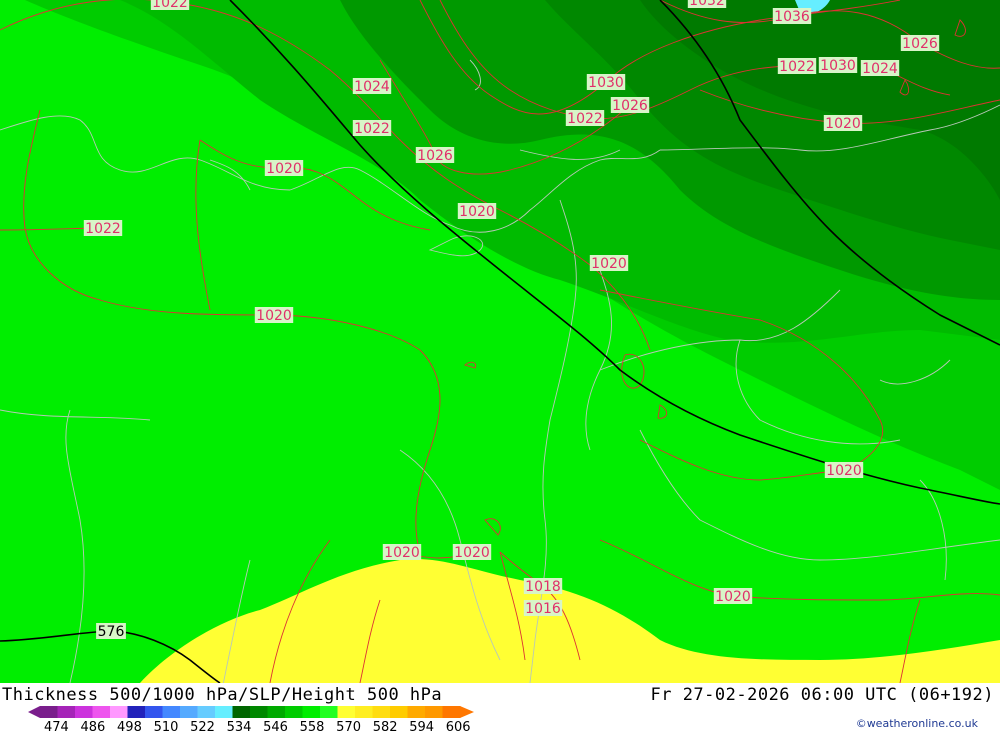 The width and height of the screenshot is (1000, 733). I want to click on legend-value: 498, so click(129, 726).